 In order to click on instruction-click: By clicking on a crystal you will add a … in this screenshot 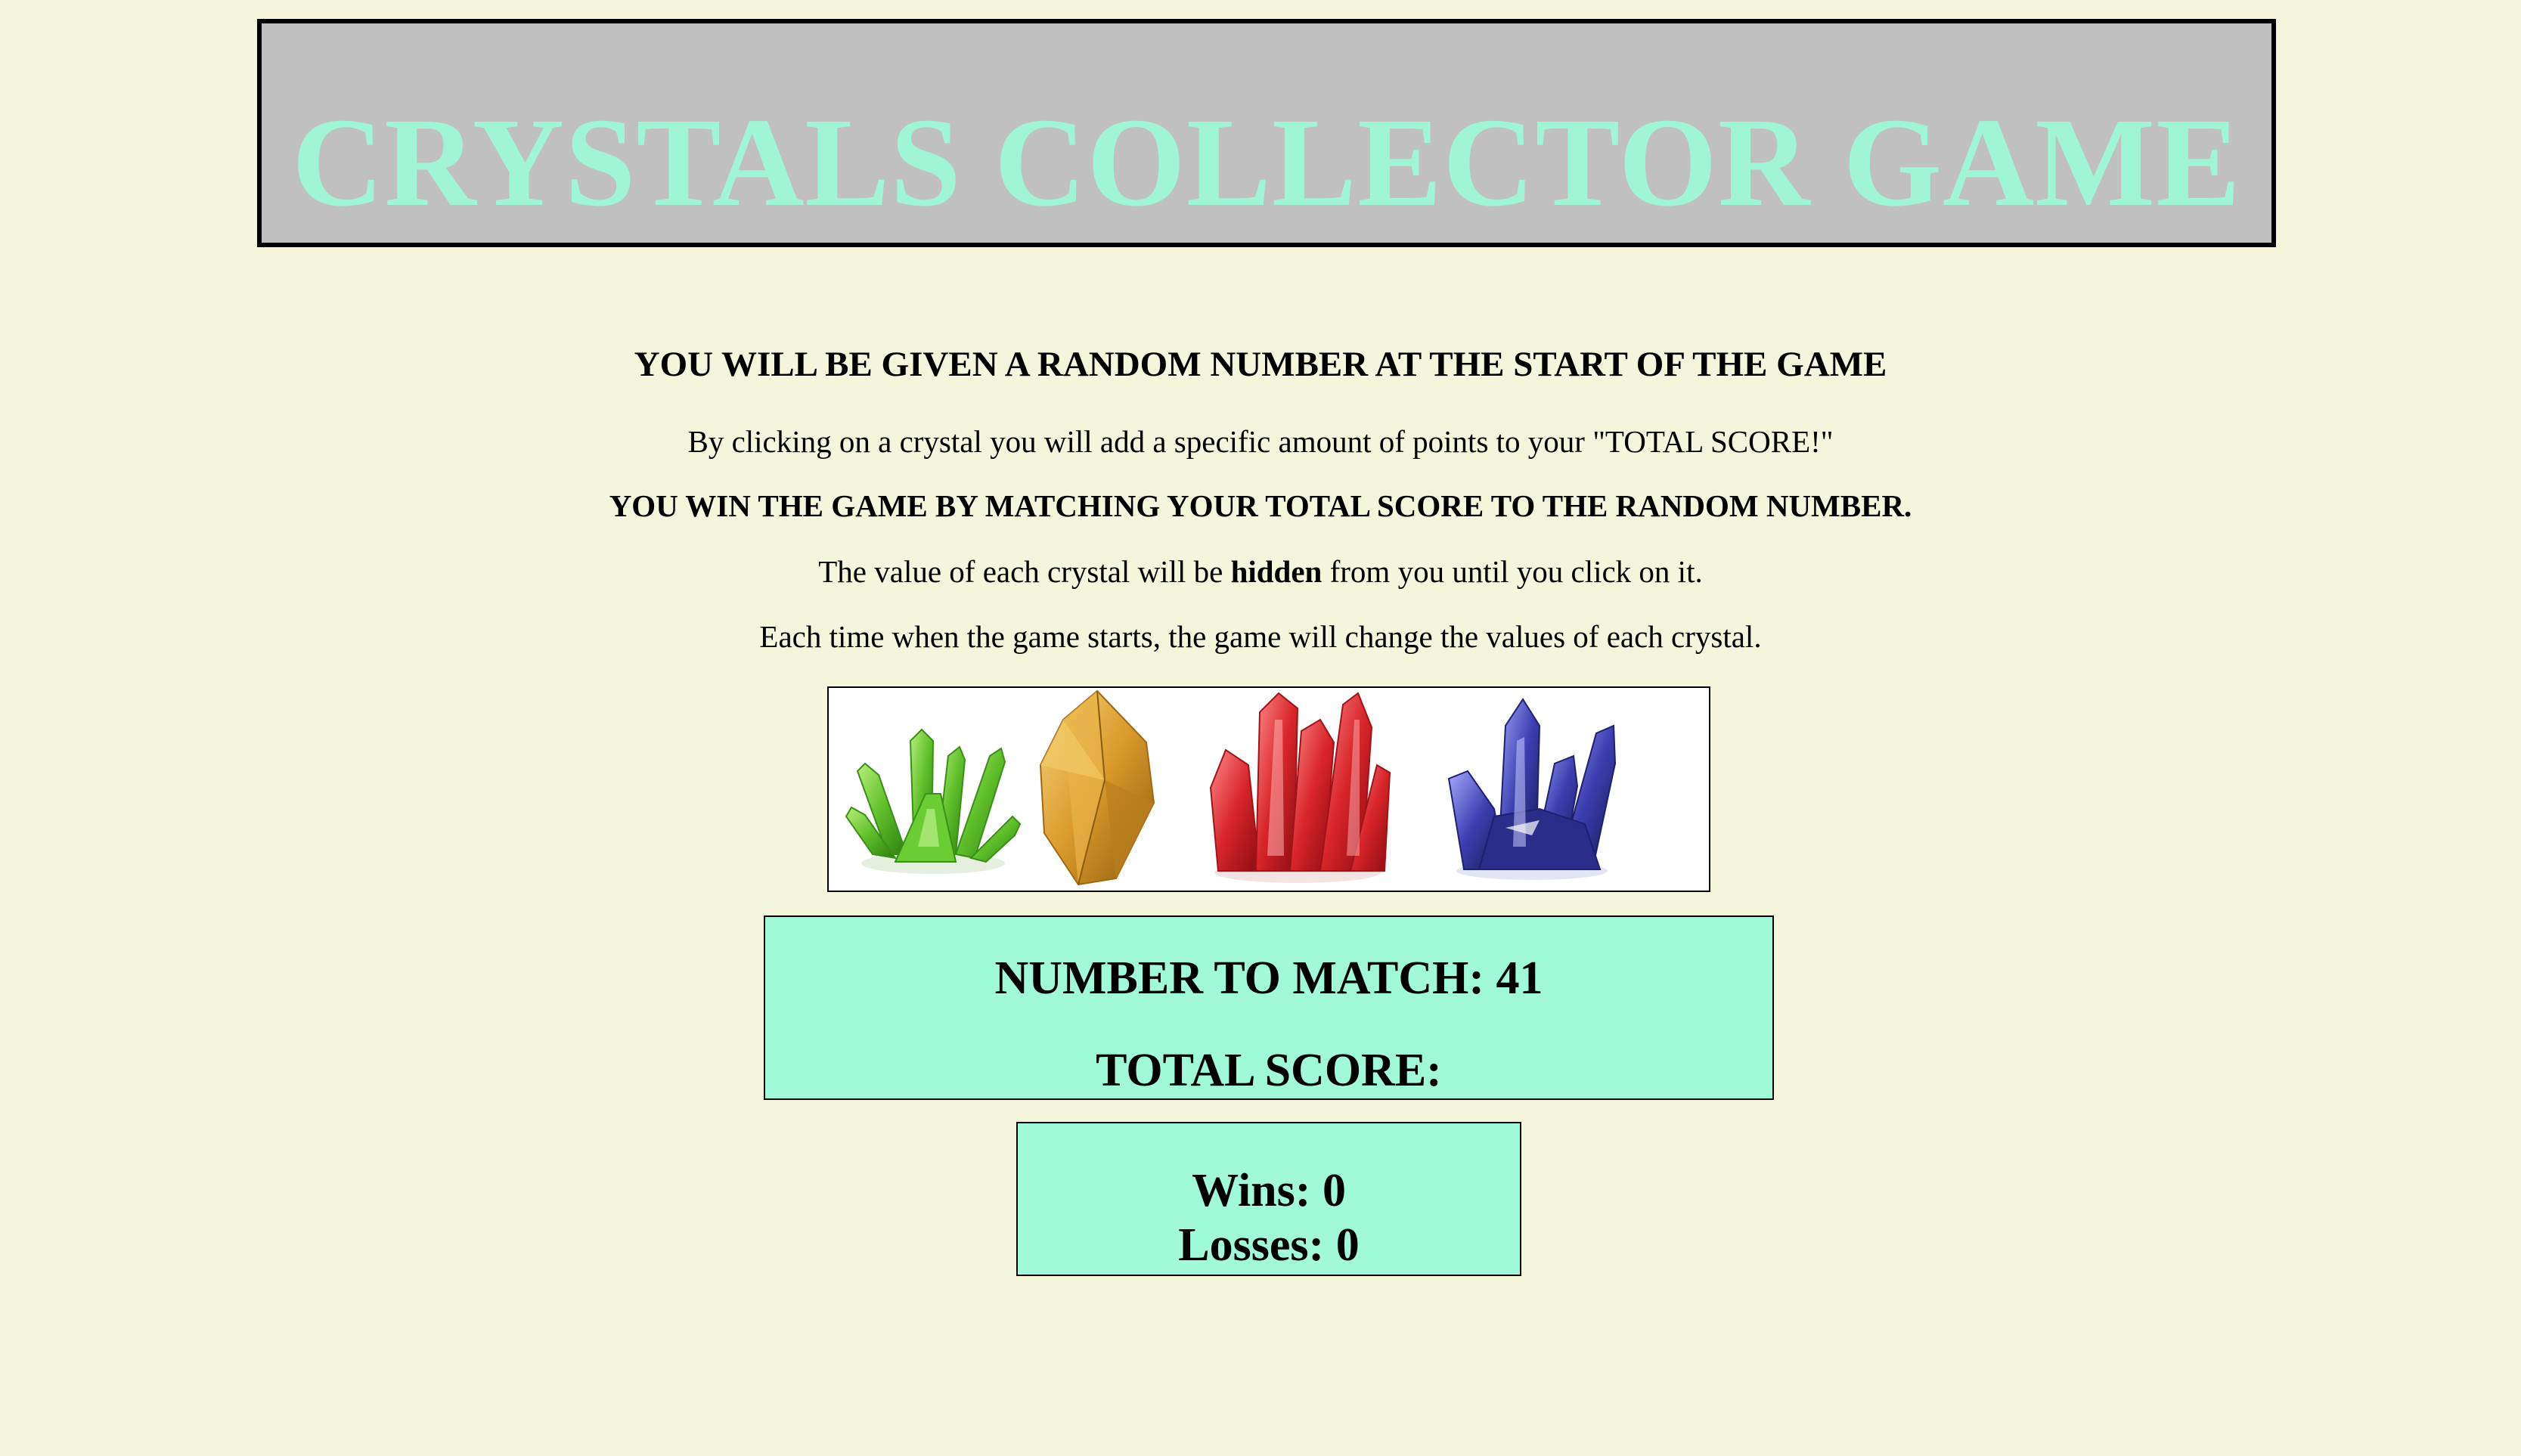, I will do `click(1260, 441)`.